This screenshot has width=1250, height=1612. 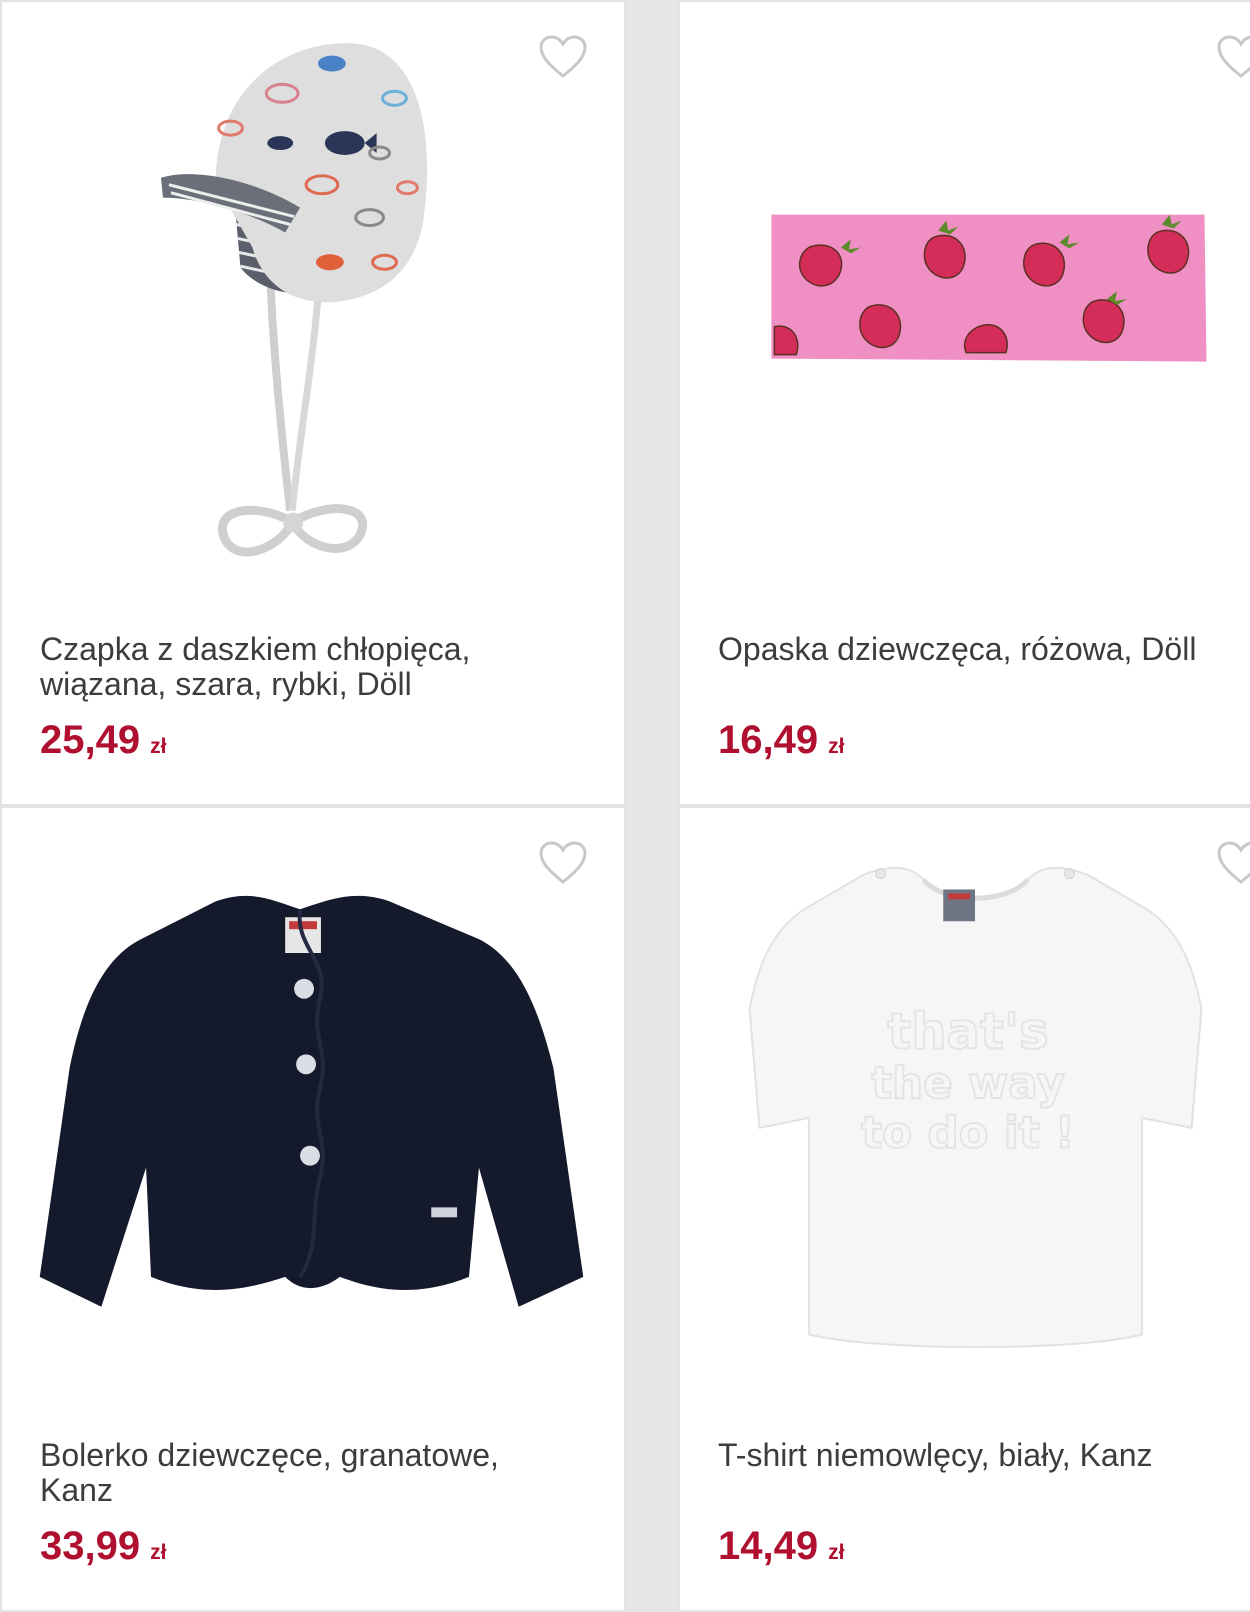 What do you see at coordinates (968, 1133) in the screenshot?
I see `svg-text: to do it !` at bounding box center [968, 1133].